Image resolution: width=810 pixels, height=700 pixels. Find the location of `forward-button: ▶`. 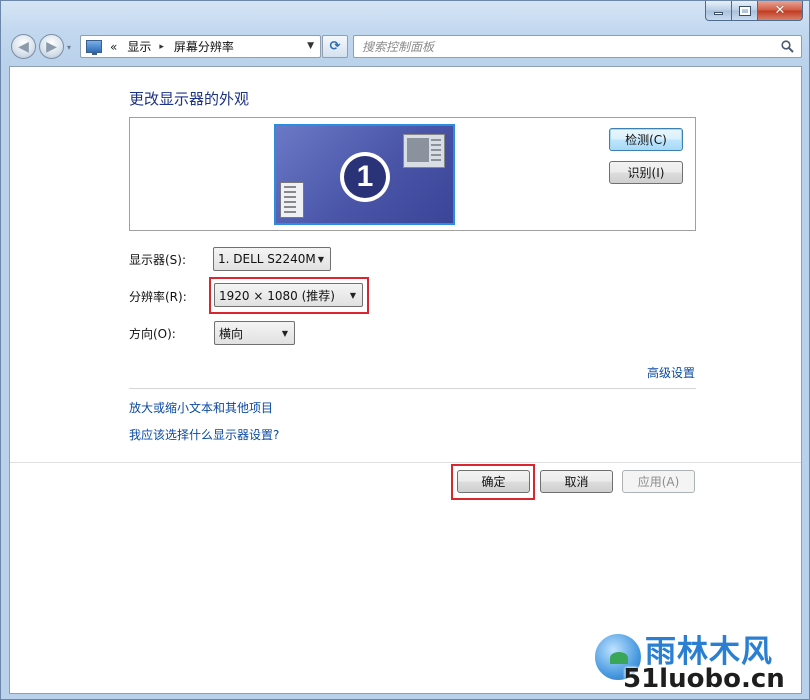

forward-button: ▶ is located at coordinates (51, 46).